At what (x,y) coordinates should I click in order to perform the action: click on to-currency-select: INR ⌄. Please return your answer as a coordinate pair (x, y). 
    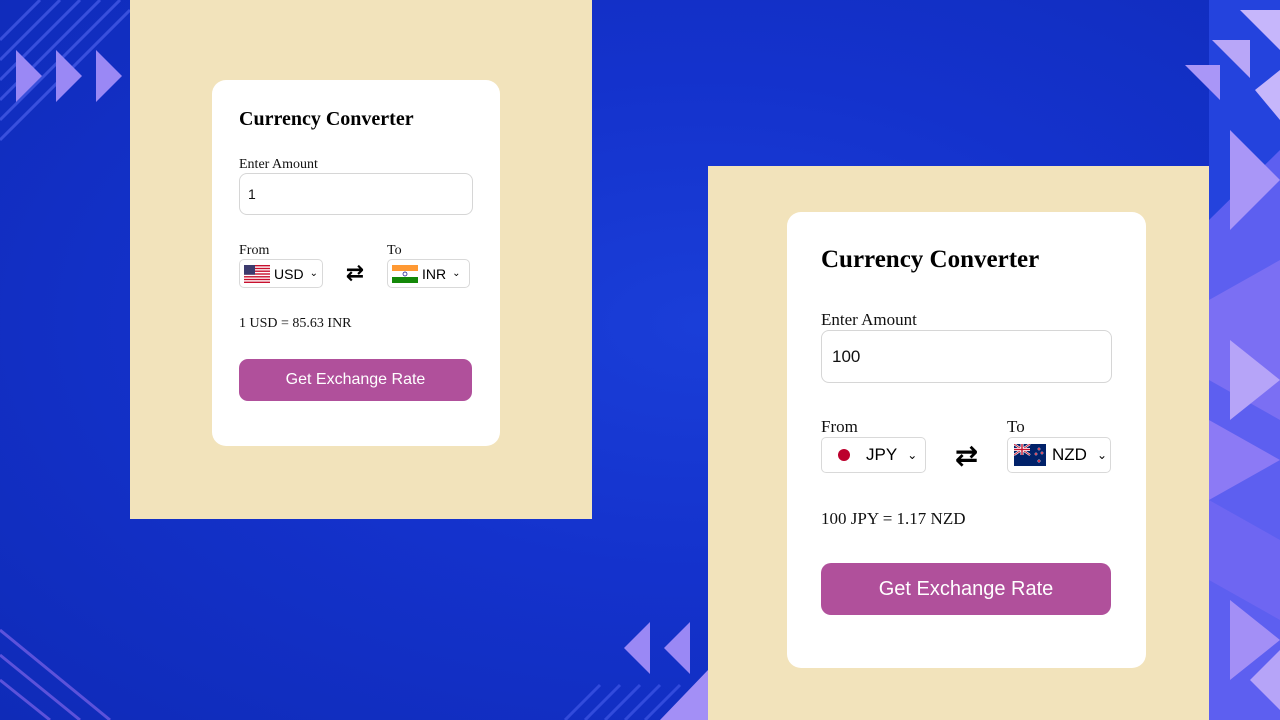
    Looking at the image, I should click on (428, 273).